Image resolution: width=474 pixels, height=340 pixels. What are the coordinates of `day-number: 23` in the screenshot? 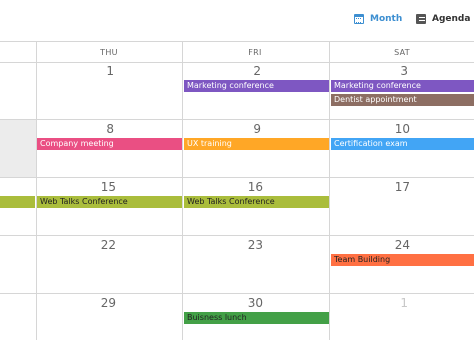 It's located at (248, 245).